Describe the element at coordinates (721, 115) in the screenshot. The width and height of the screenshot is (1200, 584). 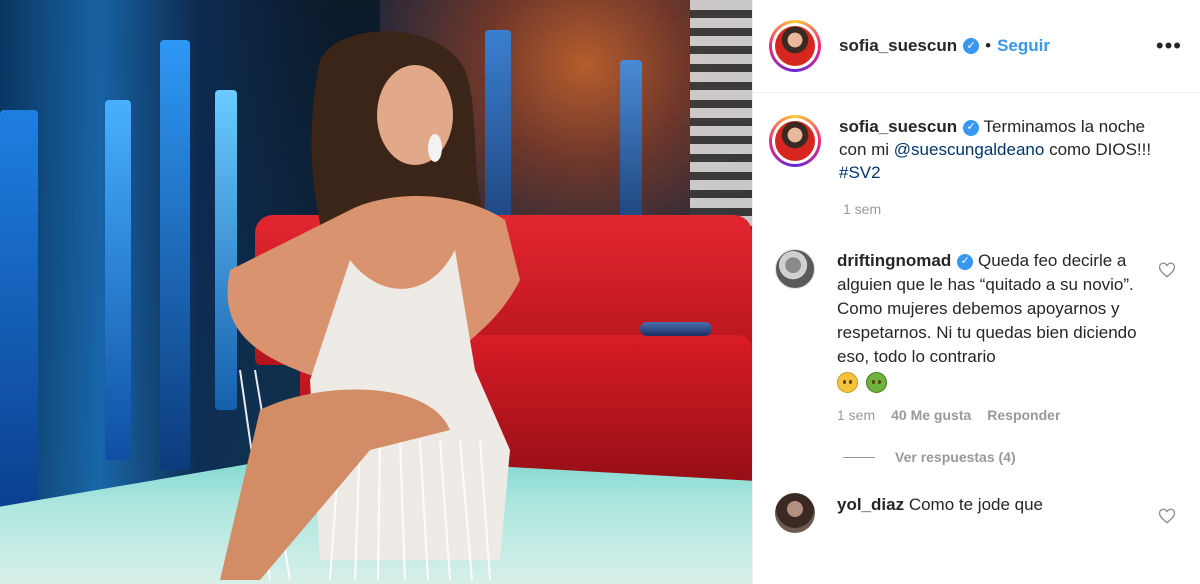
I see `stage-stairs` at that location.